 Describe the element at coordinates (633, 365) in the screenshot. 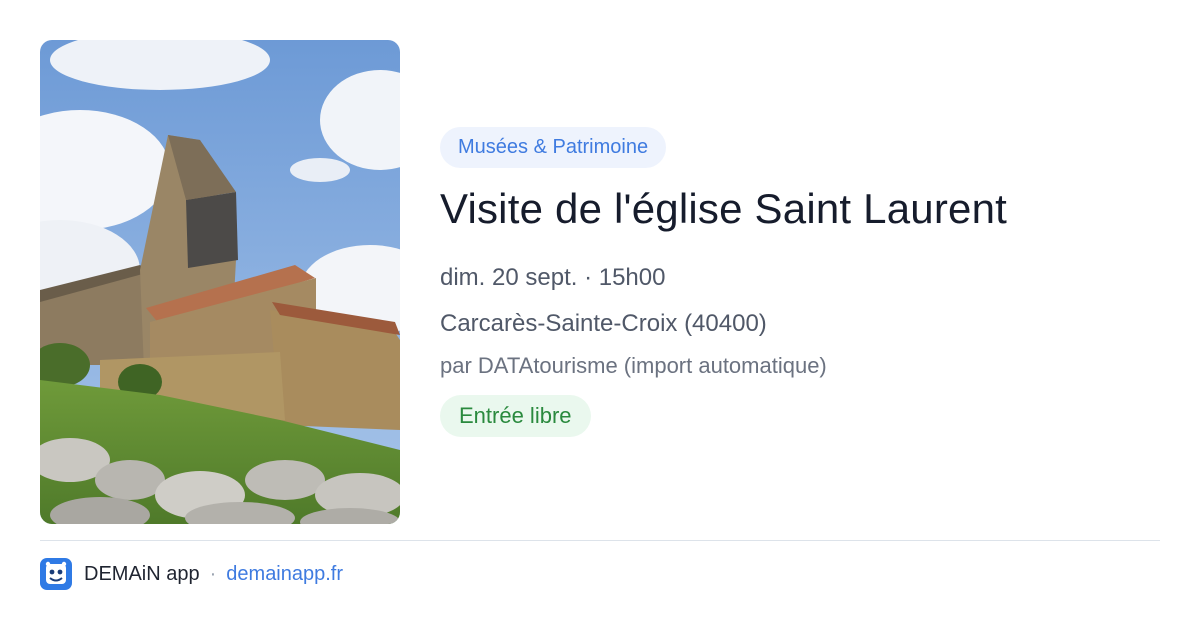

I see `event-organizer: par DATAtourisme (import automatique)` at that location.